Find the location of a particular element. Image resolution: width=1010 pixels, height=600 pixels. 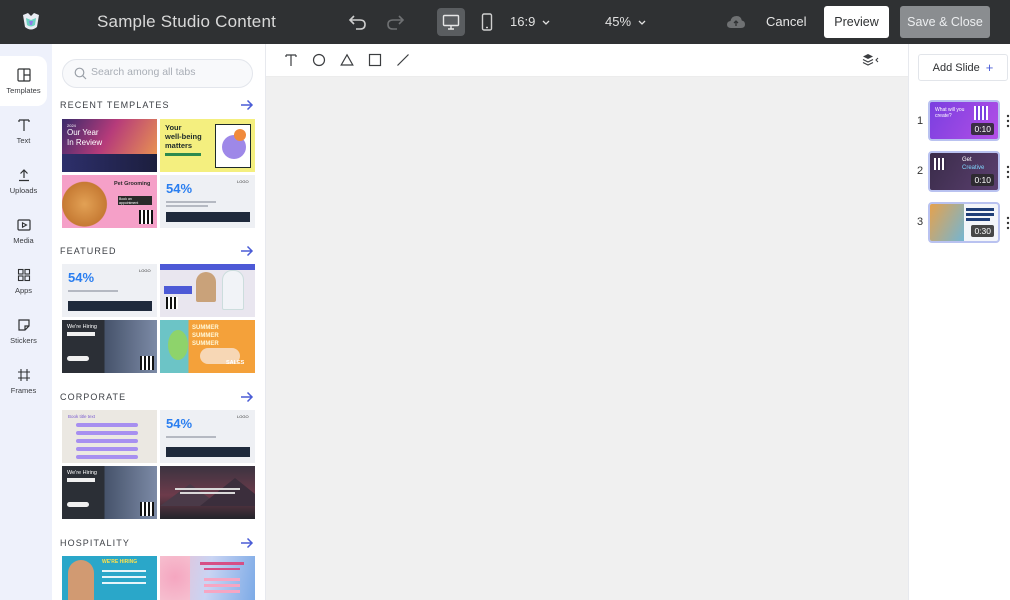

rail-item-stickers: Stickers is located at coordinates (23, 331).